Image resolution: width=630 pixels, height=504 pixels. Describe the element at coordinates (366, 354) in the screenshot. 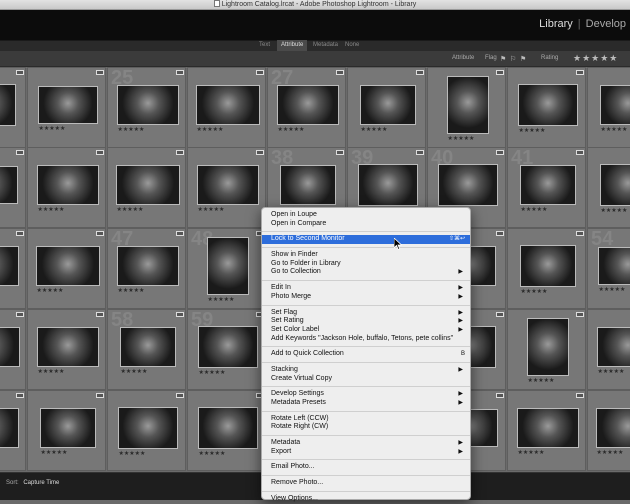

I see `menu-item: Add to Quick CollectionB` at that location.